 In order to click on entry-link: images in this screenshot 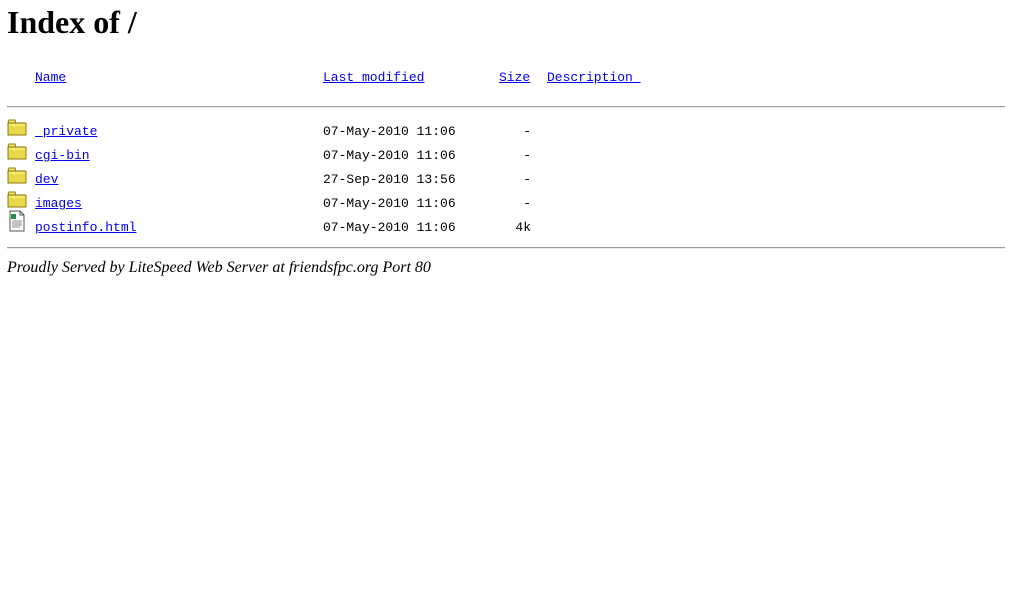, I will do `click(58, 204)`.